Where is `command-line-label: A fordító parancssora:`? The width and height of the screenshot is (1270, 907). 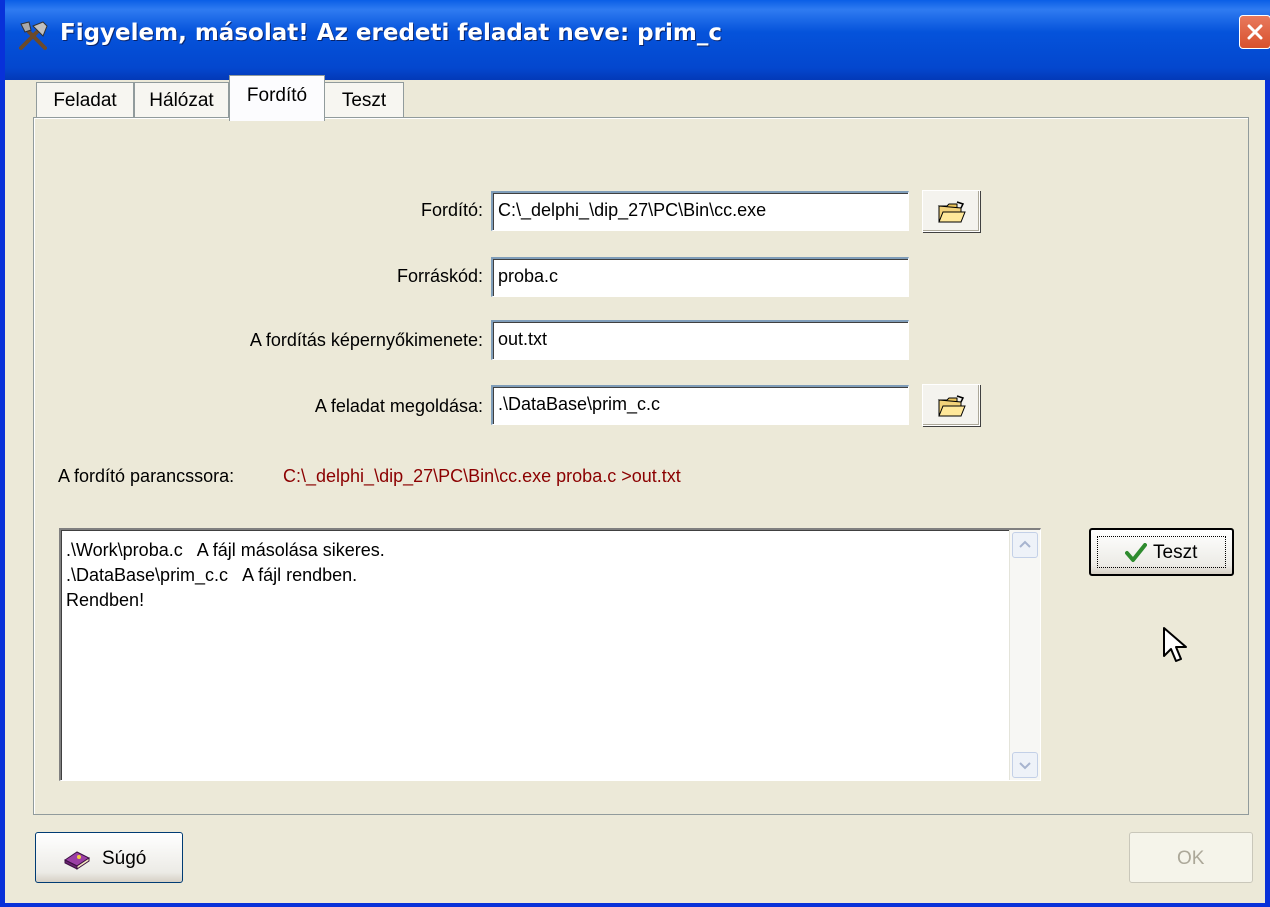 command-line-label: A fordító parancssora: is located at coordinates (146, 476).